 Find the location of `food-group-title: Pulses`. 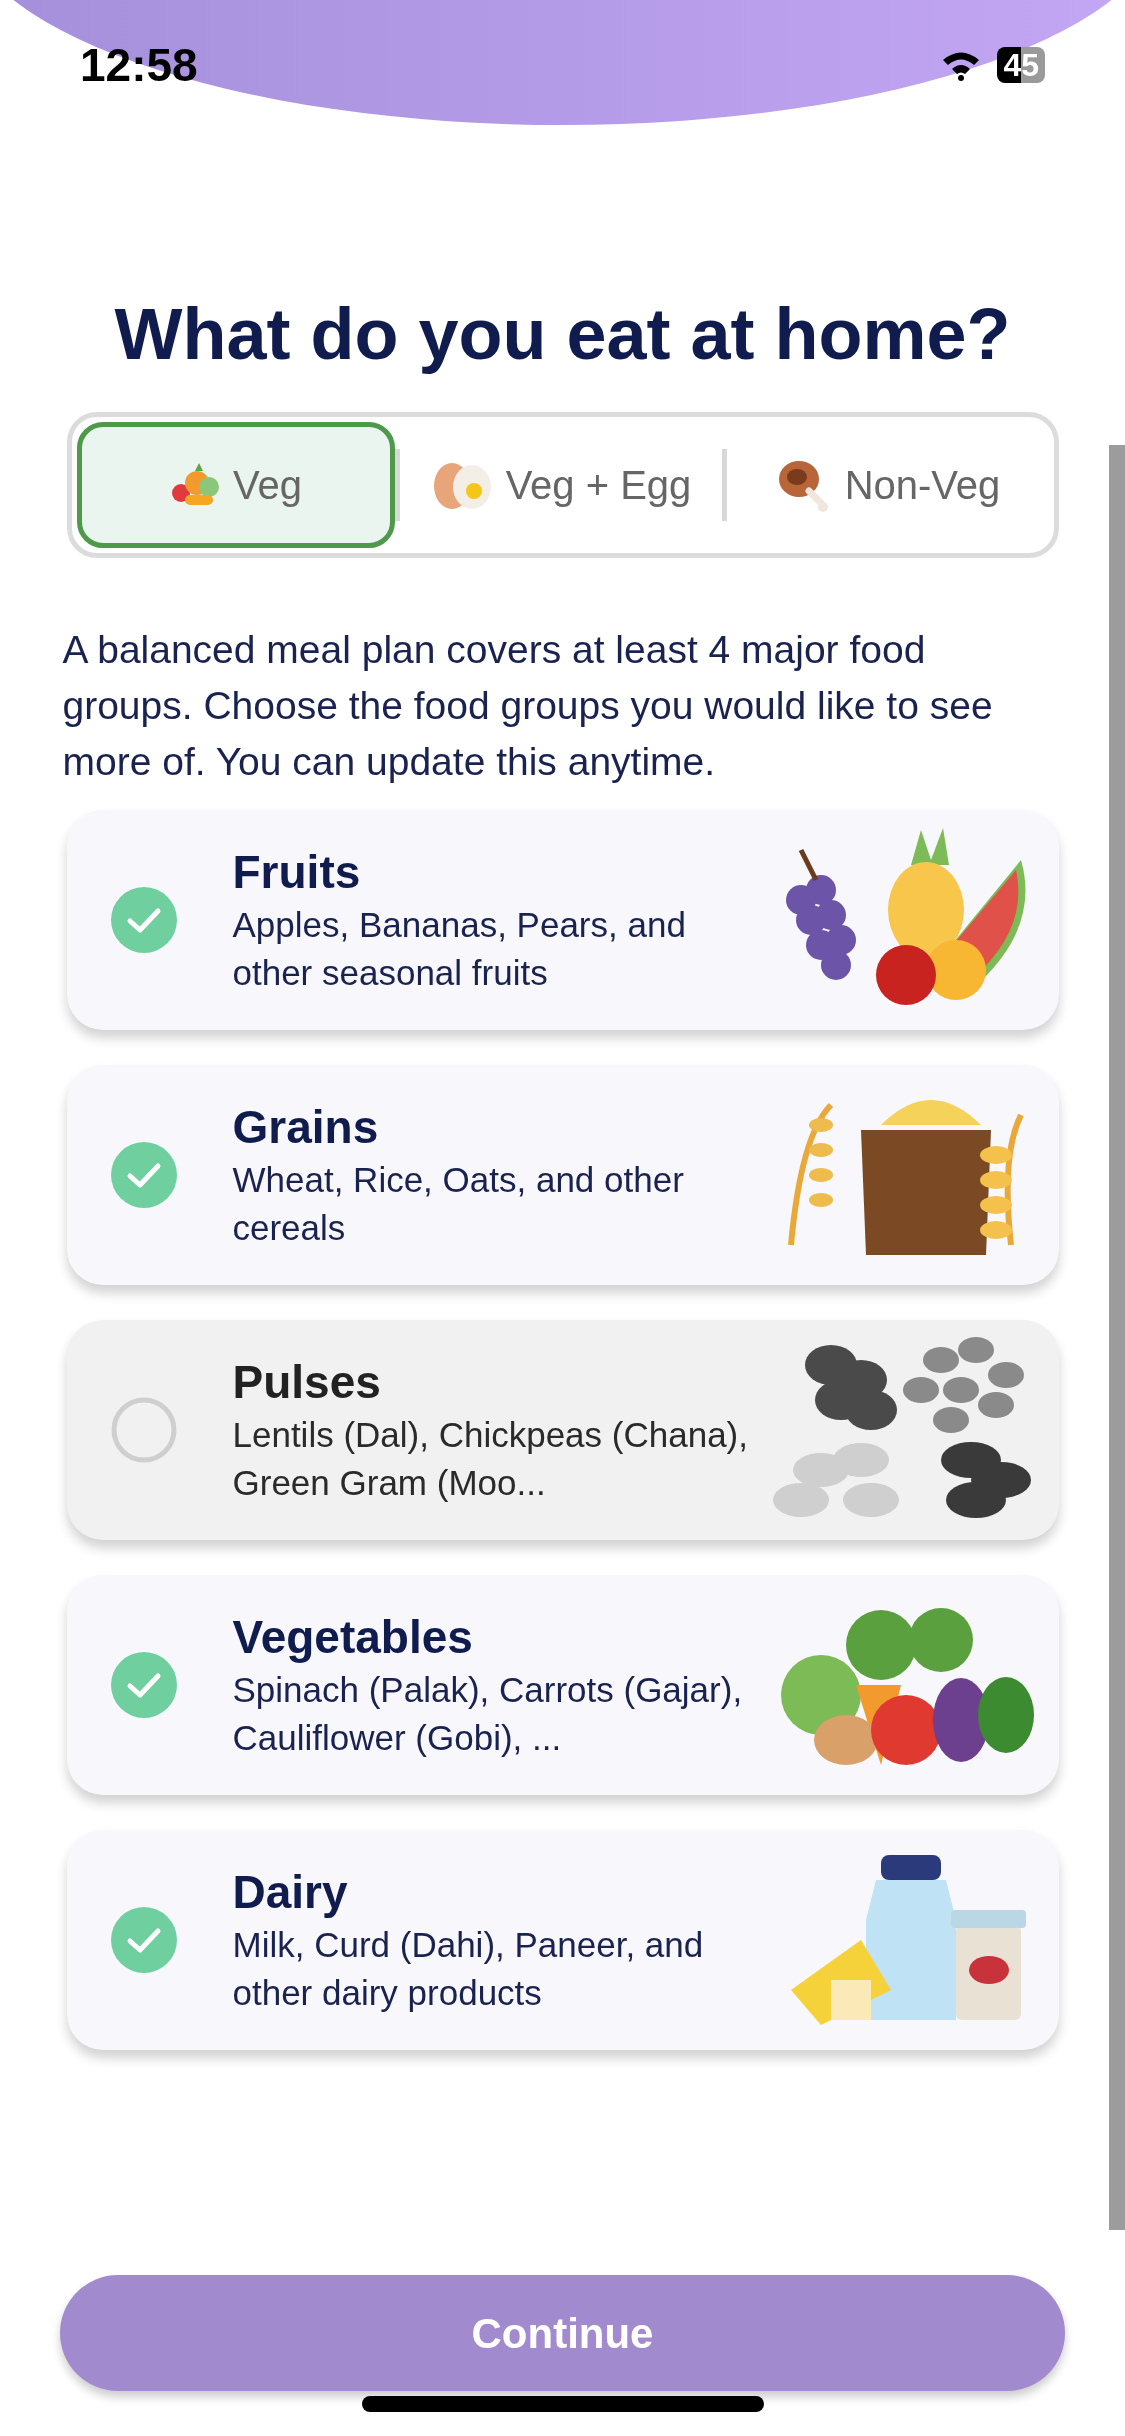

food-group-title: Pulses is located at coordinates (307, 1382).